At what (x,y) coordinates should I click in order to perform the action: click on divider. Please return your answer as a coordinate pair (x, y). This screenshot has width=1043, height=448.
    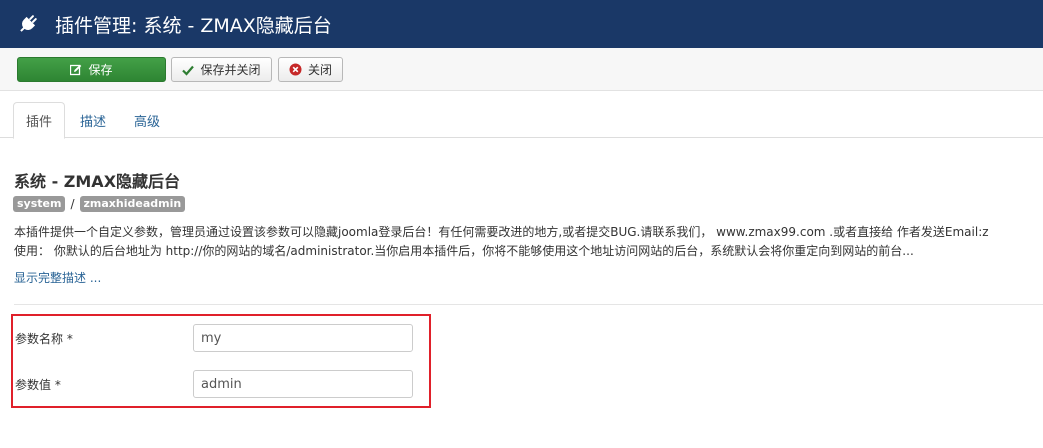
    Looking at the image, I should click on (528, 304).